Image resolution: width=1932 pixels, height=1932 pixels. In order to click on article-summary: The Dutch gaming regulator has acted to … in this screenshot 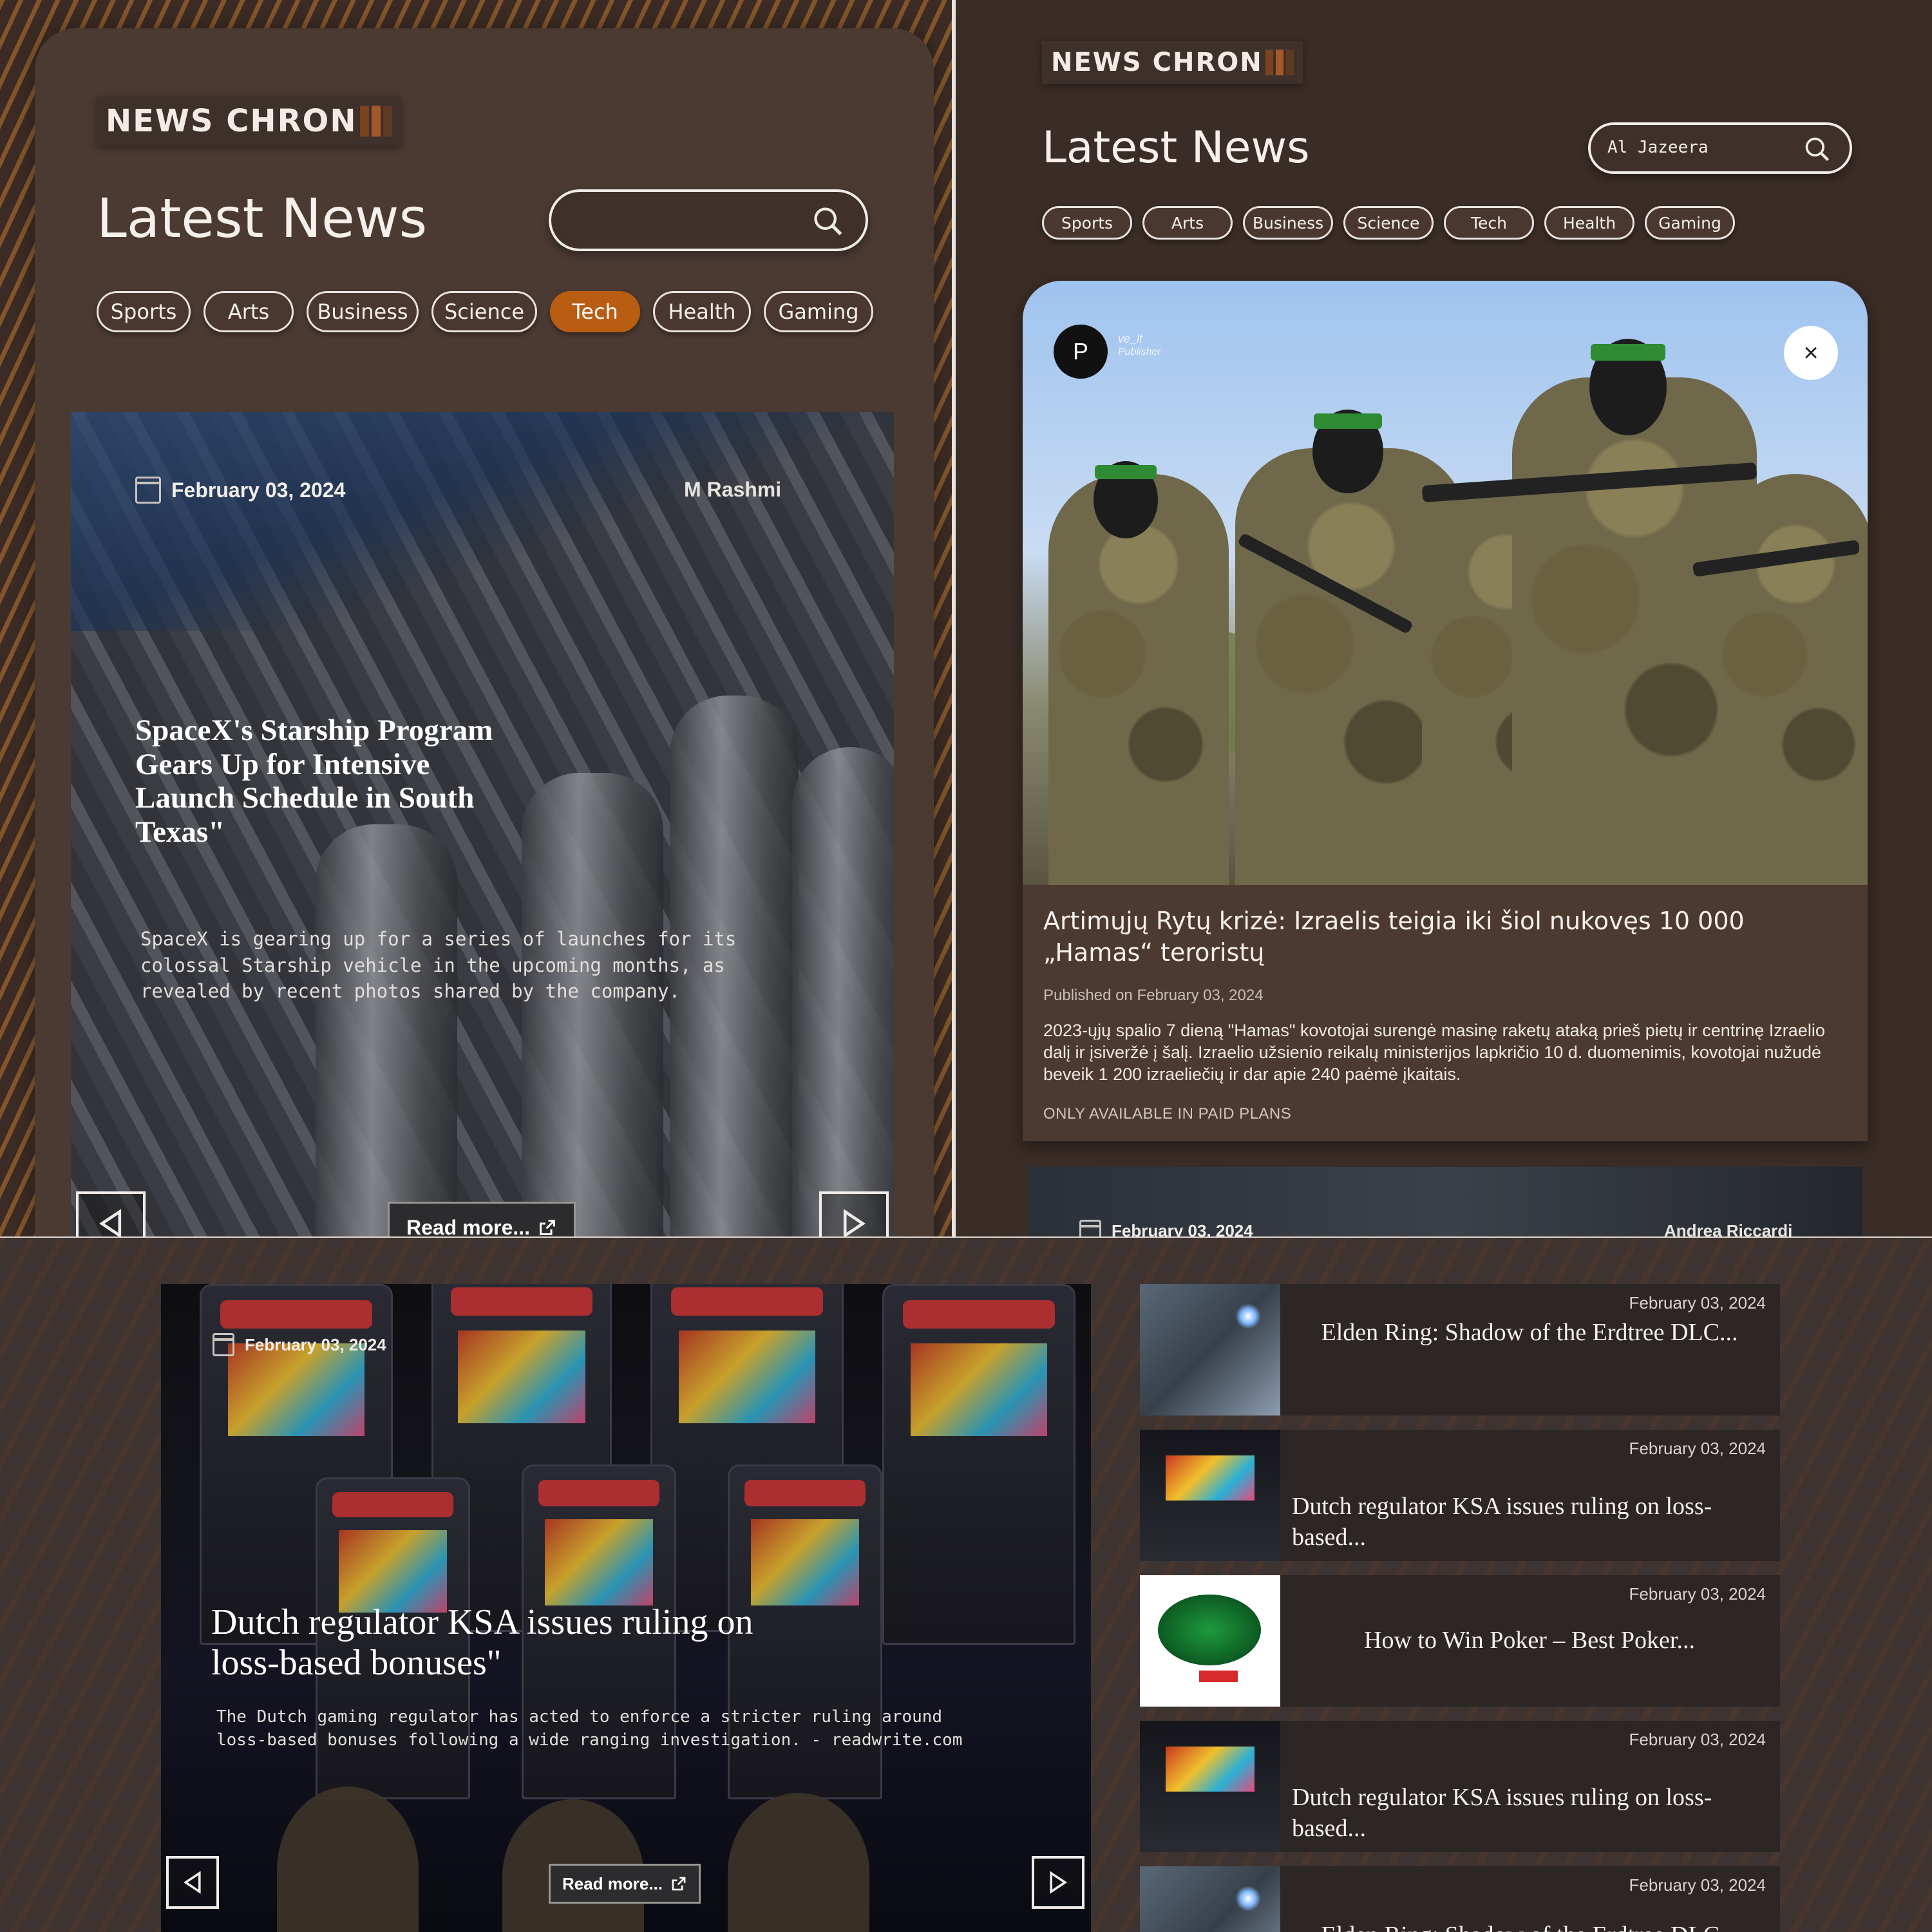, I will do `click(589, 1729)`.